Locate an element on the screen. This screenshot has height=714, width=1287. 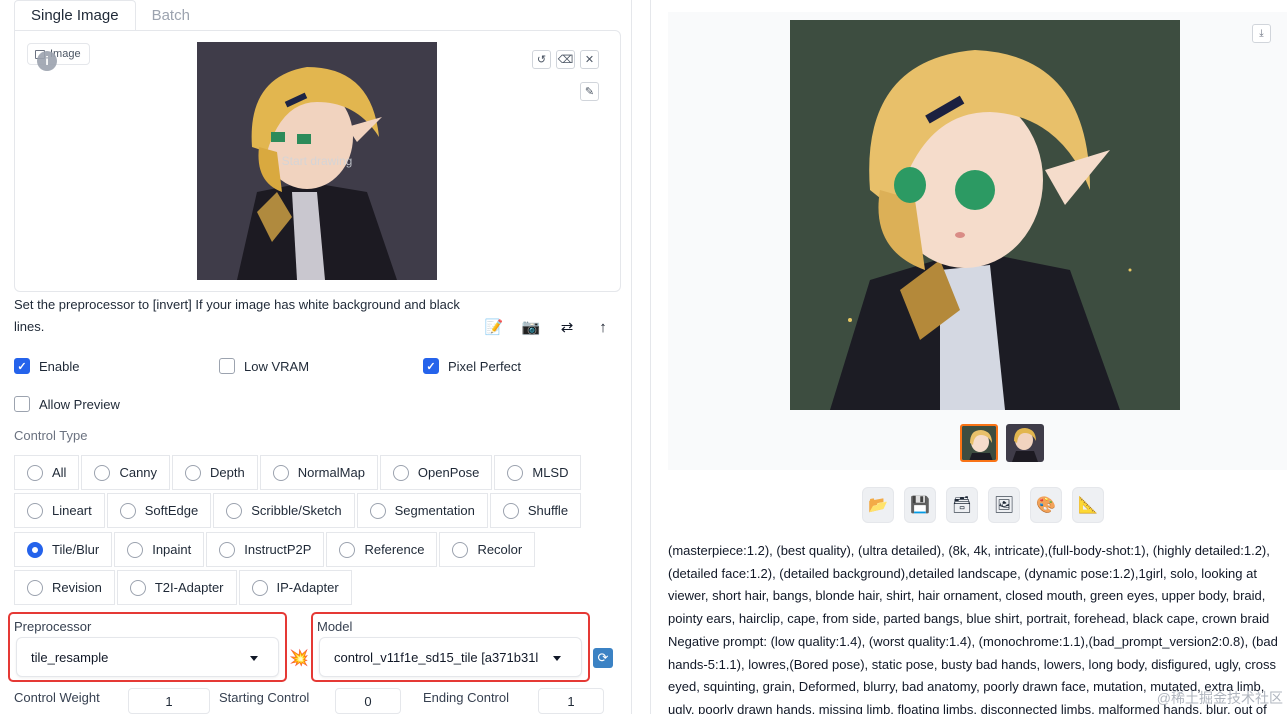
tab-single-image: Single Image is located at coordinates (75, 15).